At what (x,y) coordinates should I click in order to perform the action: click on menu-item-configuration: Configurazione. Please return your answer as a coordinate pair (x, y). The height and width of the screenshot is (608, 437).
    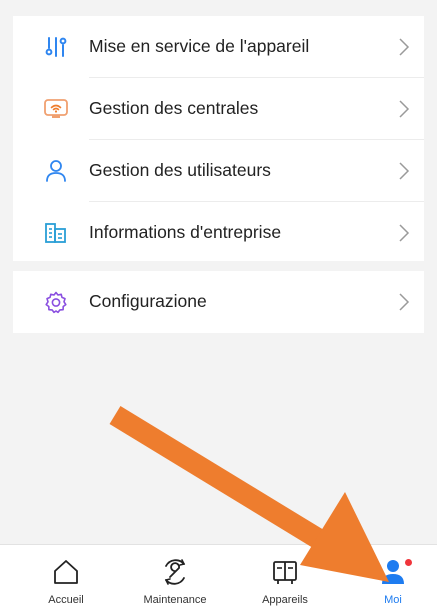
    Looking at the image, I should click on (218, 301).